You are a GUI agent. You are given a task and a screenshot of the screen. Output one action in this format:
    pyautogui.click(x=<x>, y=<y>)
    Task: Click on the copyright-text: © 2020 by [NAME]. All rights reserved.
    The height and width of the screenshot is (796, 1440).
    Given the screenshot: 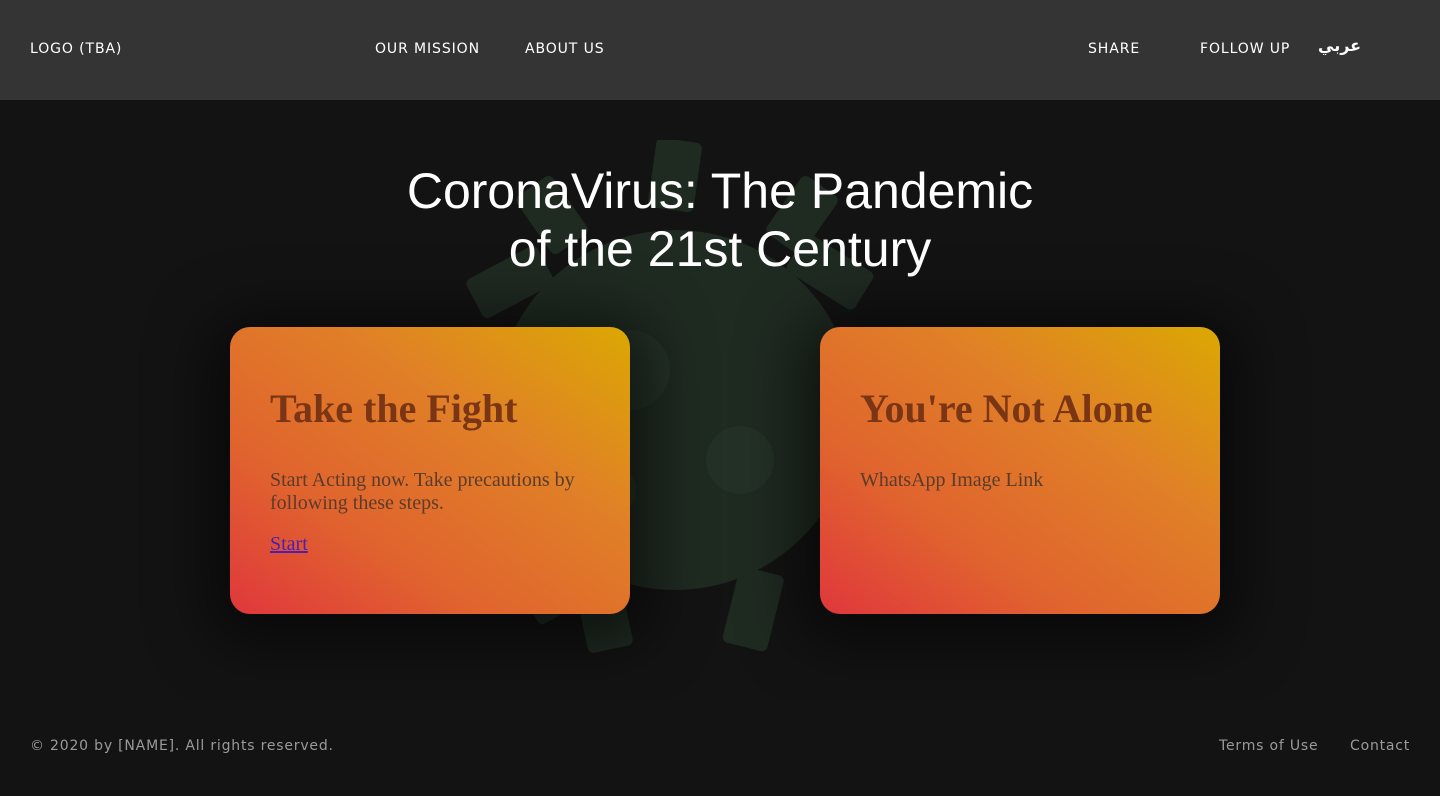 What is the action you would take?
    pyautogui.click(x=182, y=746)
    